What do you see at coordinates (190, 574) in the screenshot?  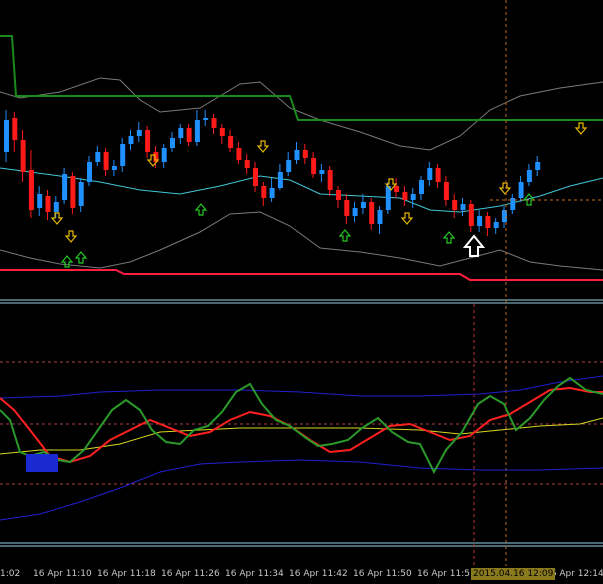 I see `time-axis-label: 16 Apr 11:26` at bounding box center [190, 574].